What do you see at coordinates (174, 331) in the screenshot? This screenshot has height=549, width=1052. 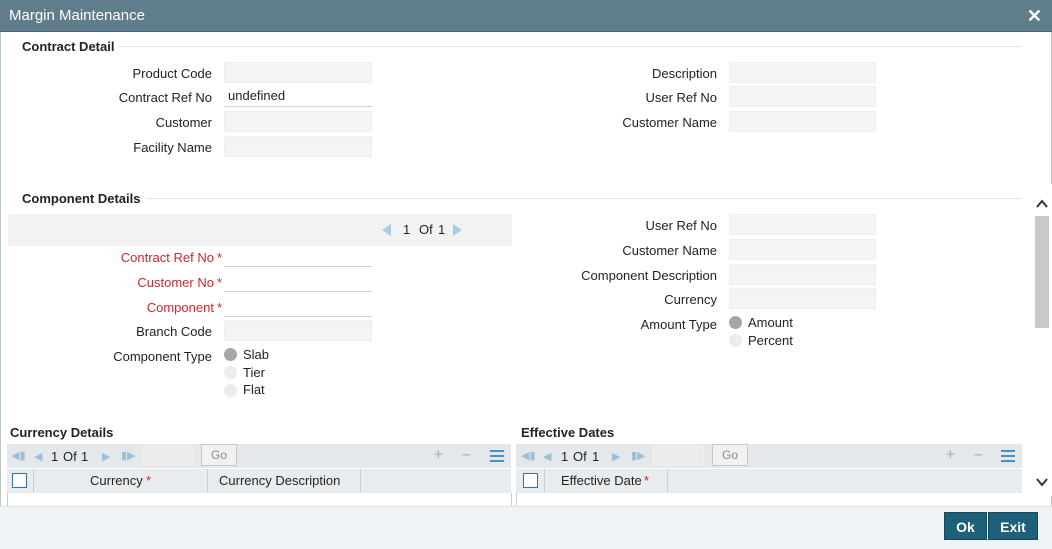 I see `branch-code-label: Branch Code` at bounding box center [174, 331].